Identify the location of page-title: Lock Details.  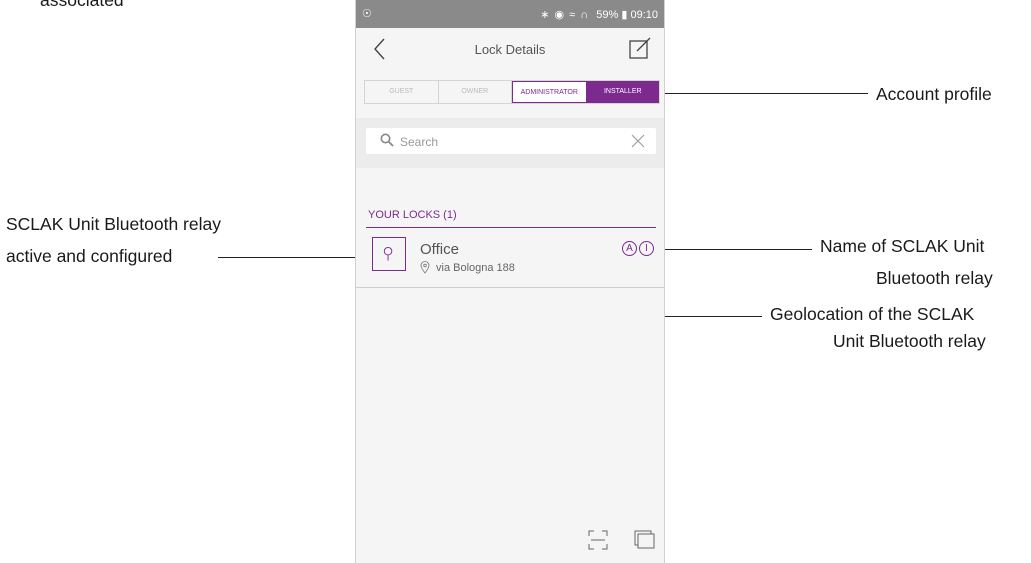
(510, 49).